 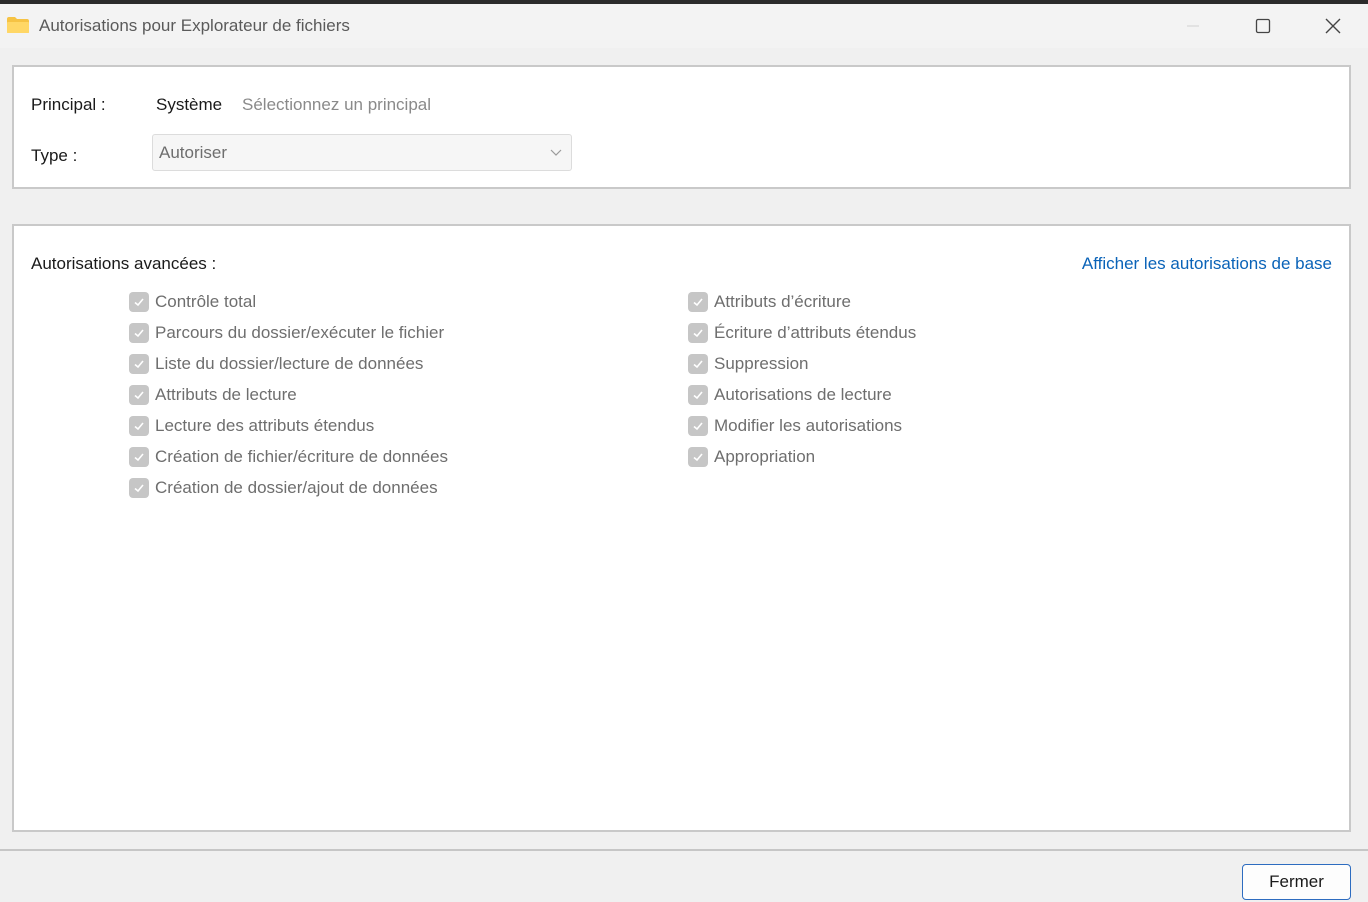 What do you see at coordinates (815, 332) in the screenshot?
I see `permission-label: Écriture d’attributs étendus` at bounding box center [815, 332].